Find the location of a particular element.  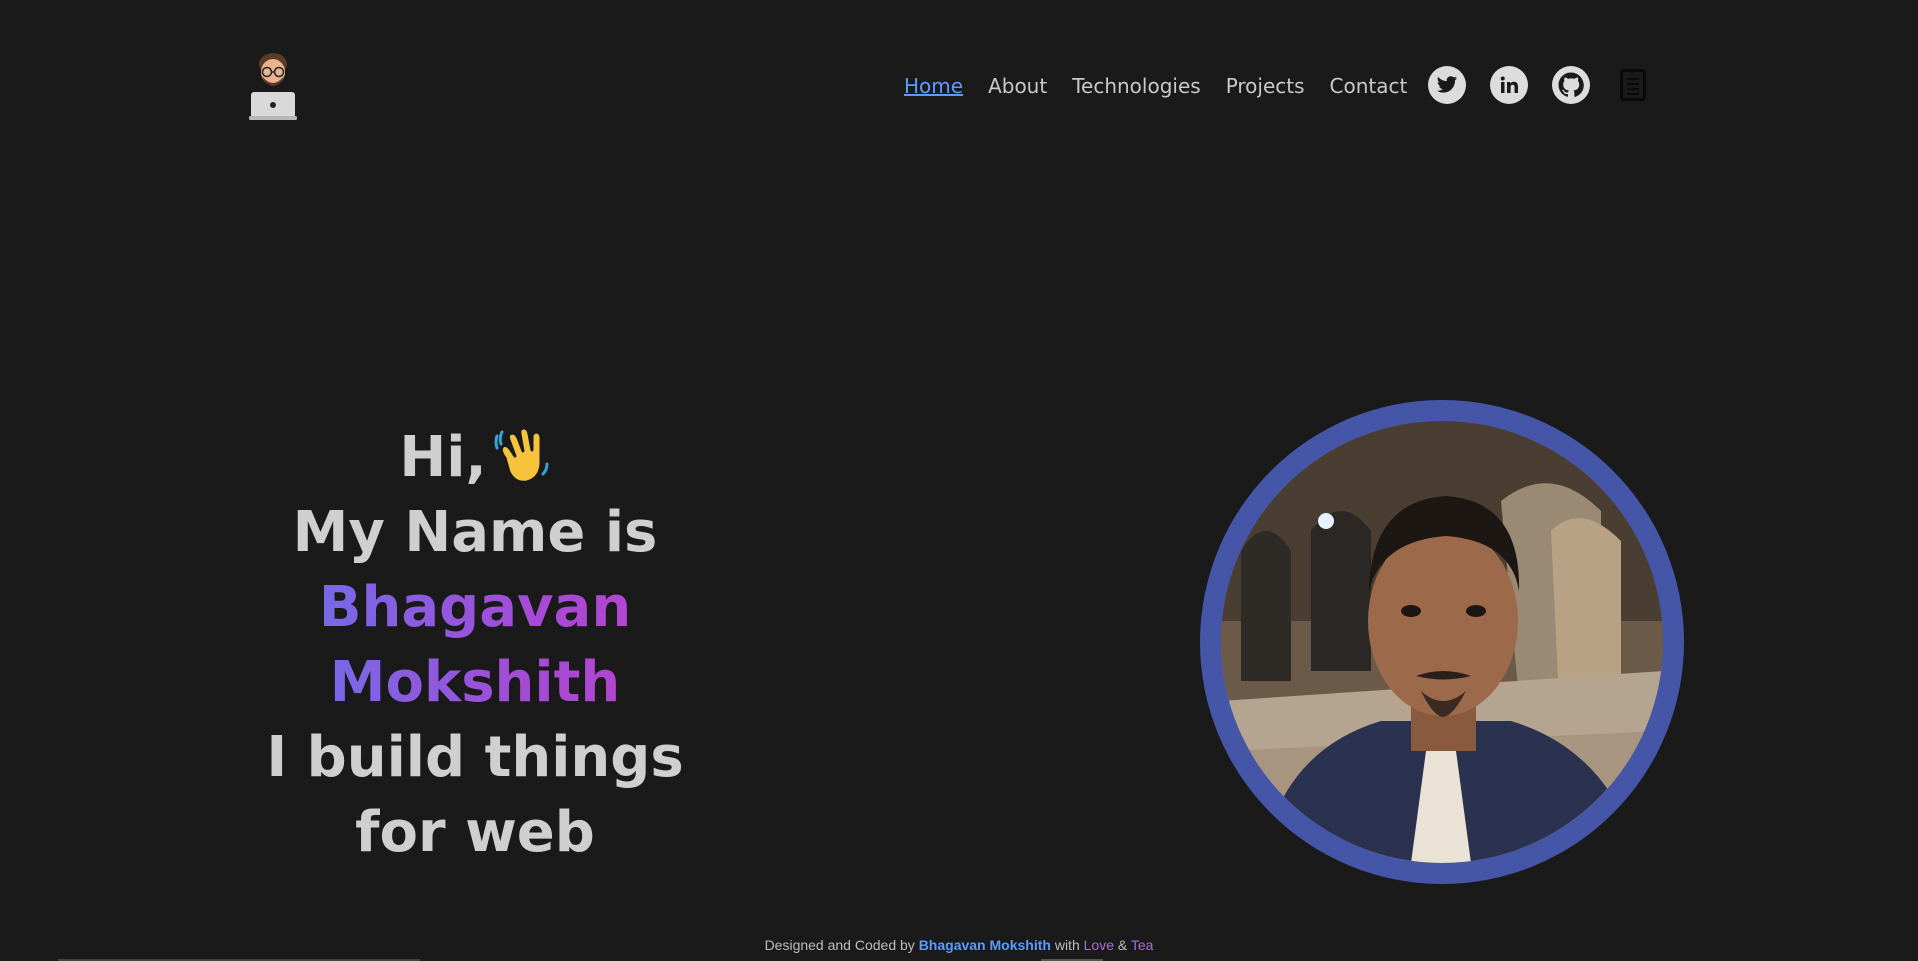

nav-contact: Contact is located at coordinates (1369, 86).